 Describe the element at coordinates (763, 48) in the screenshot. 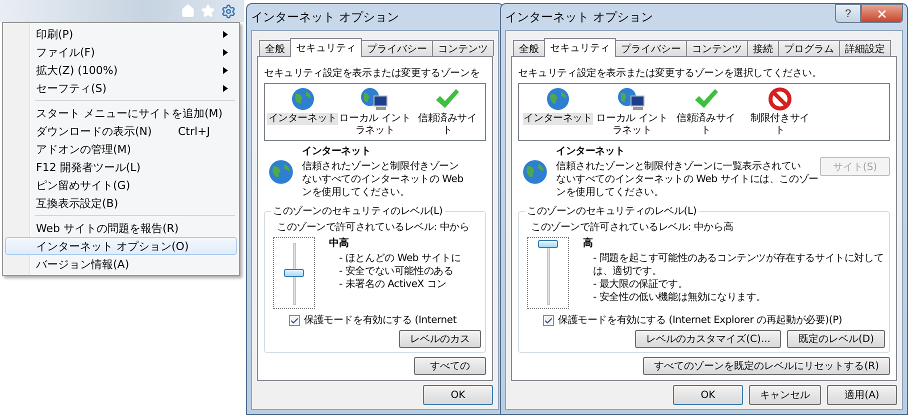

I see `tab: 接続` at that location.